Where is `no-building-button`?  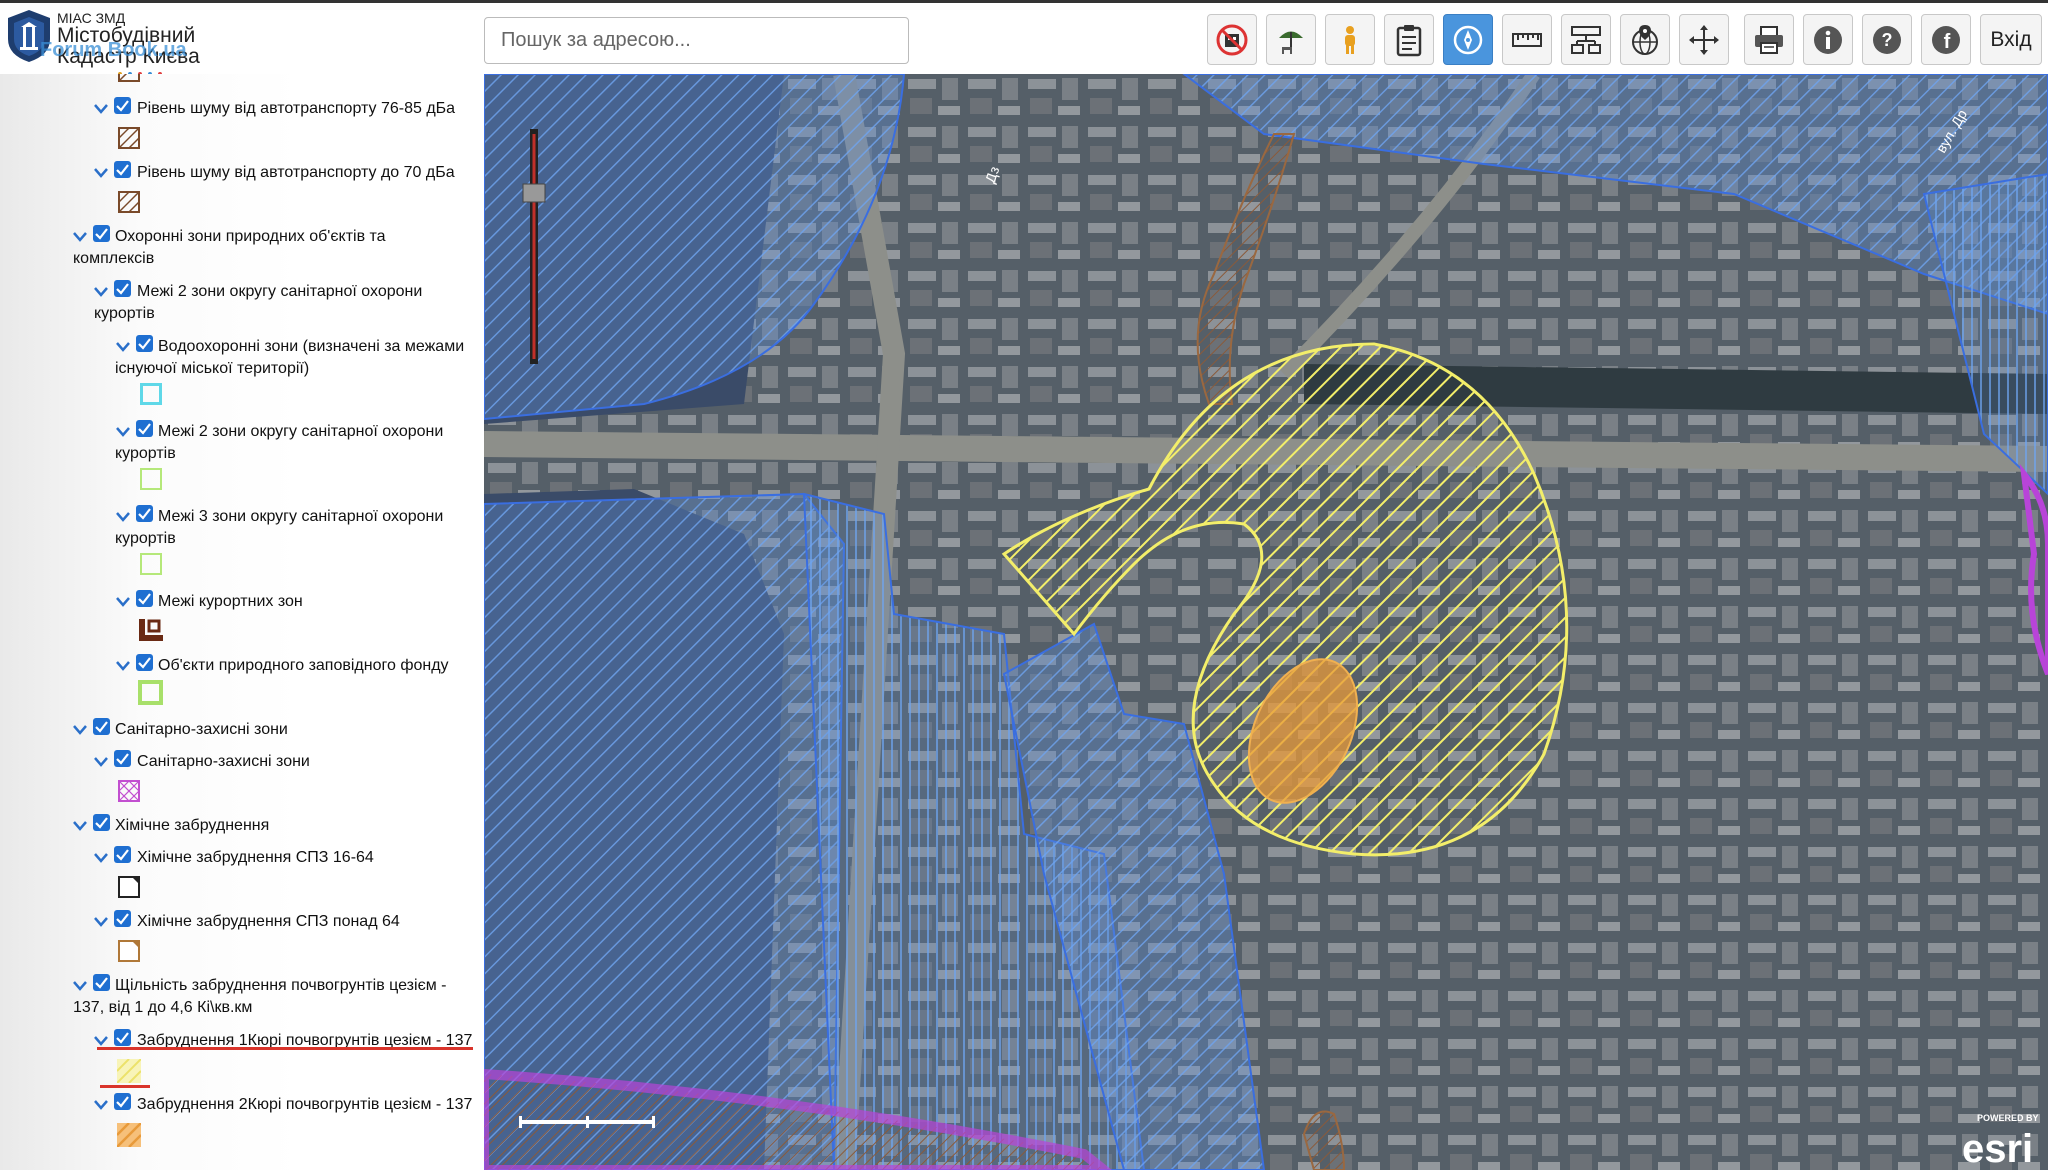 no-building-button is located at coordinates (1232, 39).